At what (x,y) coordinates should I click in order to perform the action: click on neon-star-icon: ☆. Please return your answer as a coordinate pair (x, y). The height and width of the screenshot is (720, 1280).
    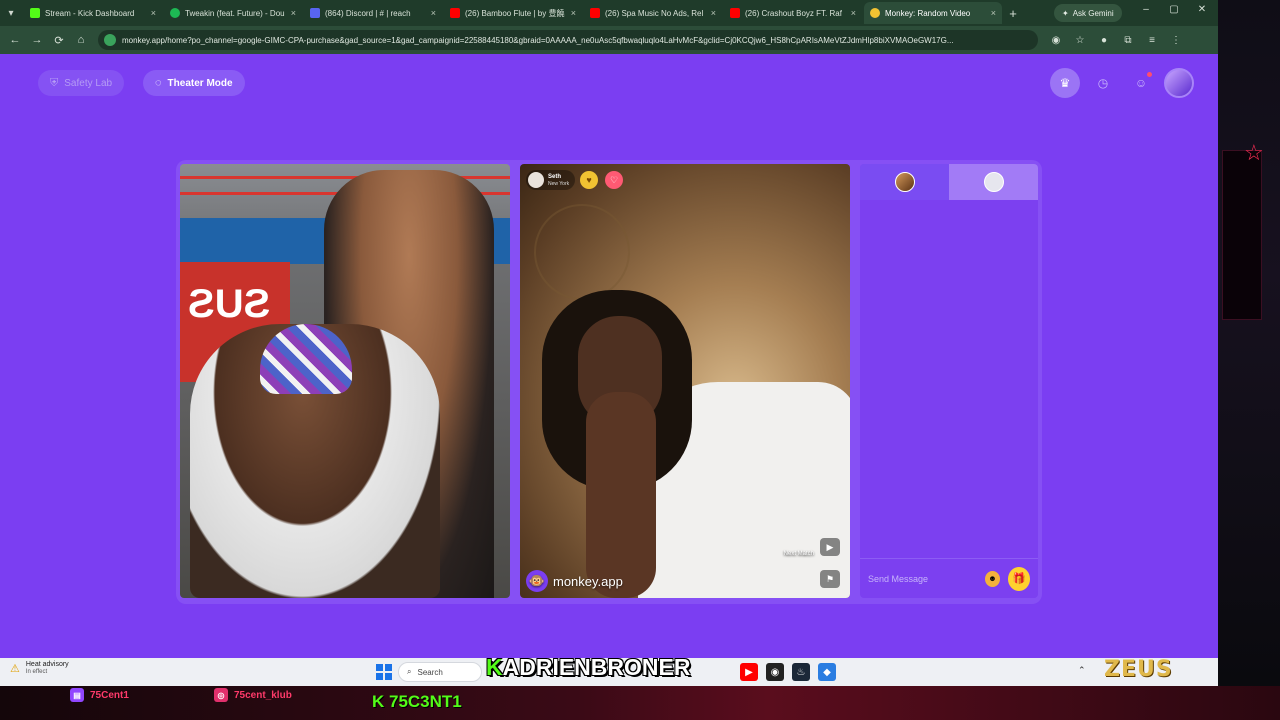
    Looking at the image, I should click on (1254, 152).